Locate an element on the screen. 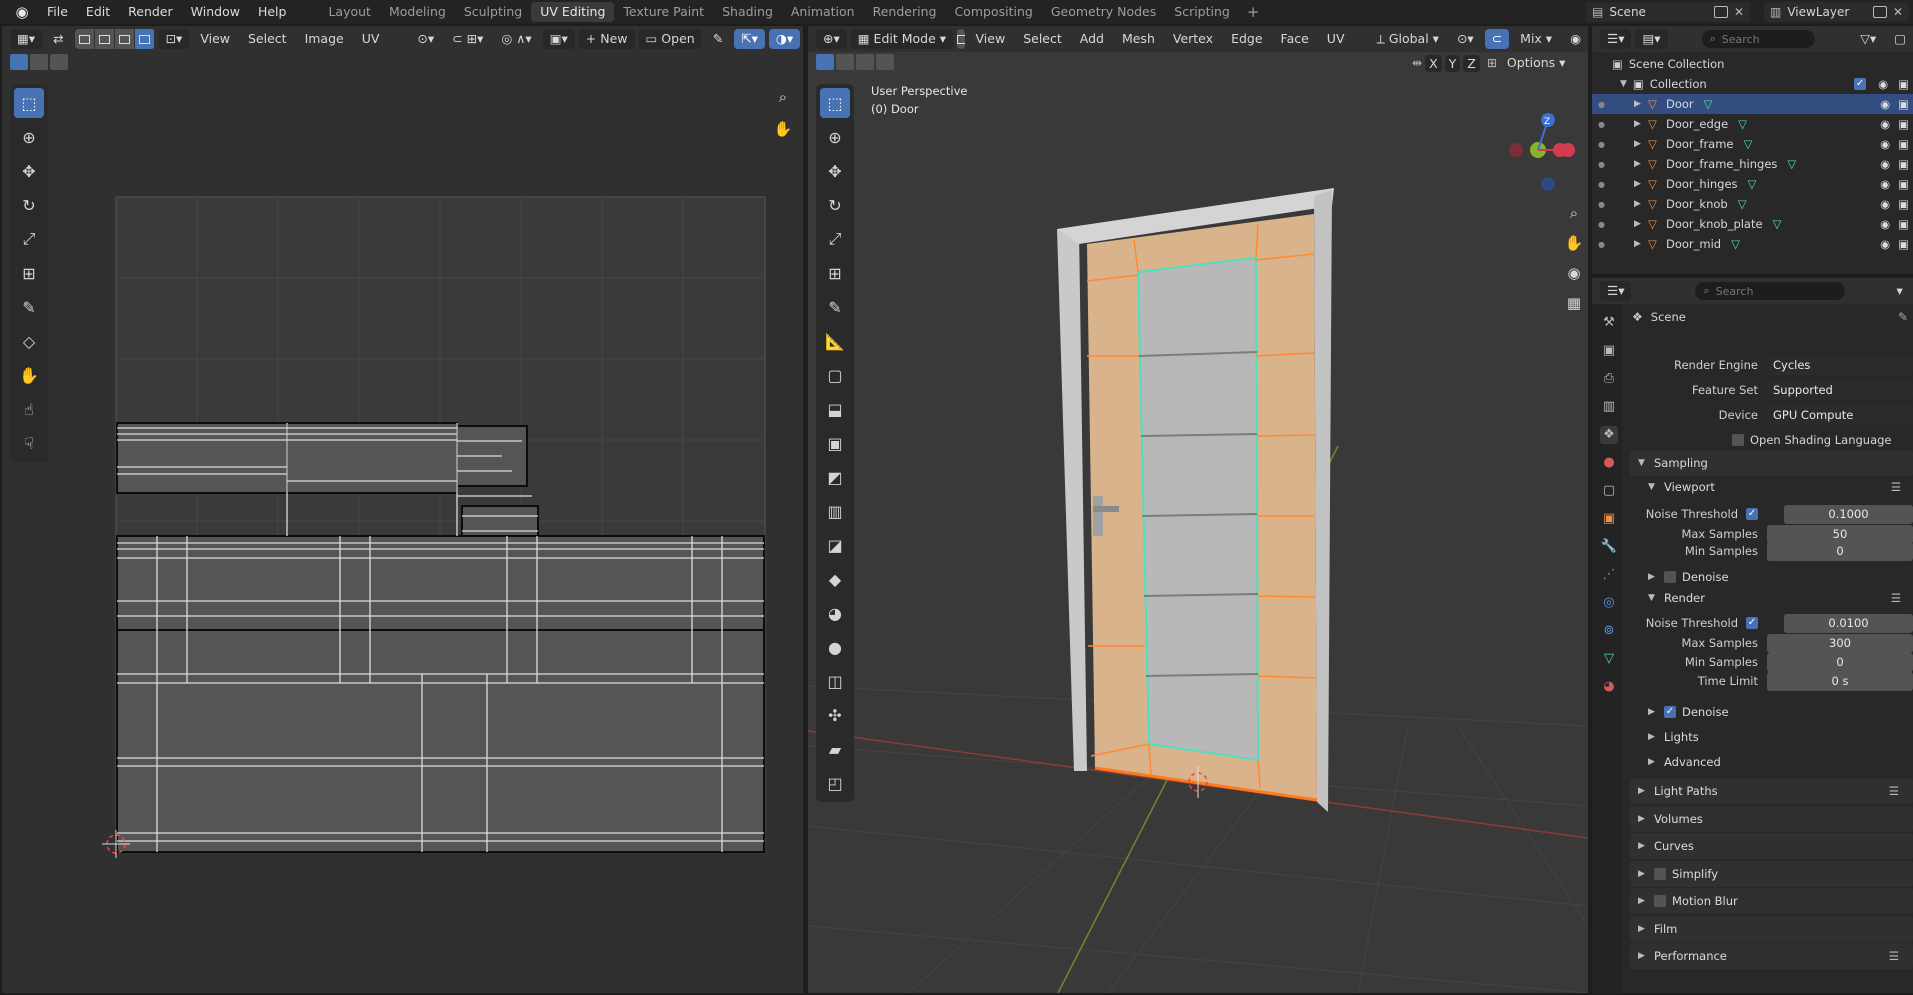 The height and width of the screenshot is (995, 1913). mesh-select-mode is located at coordinates (961, 39).